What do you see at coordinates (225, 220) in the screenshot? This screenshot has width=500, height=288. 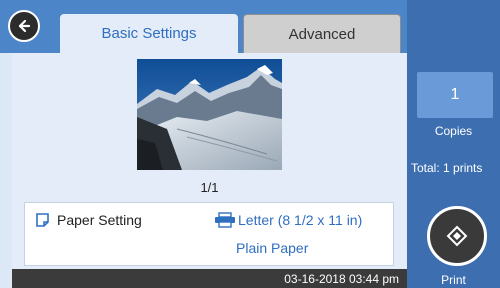 I see `printer-icon` at bounding box center [225, 220].